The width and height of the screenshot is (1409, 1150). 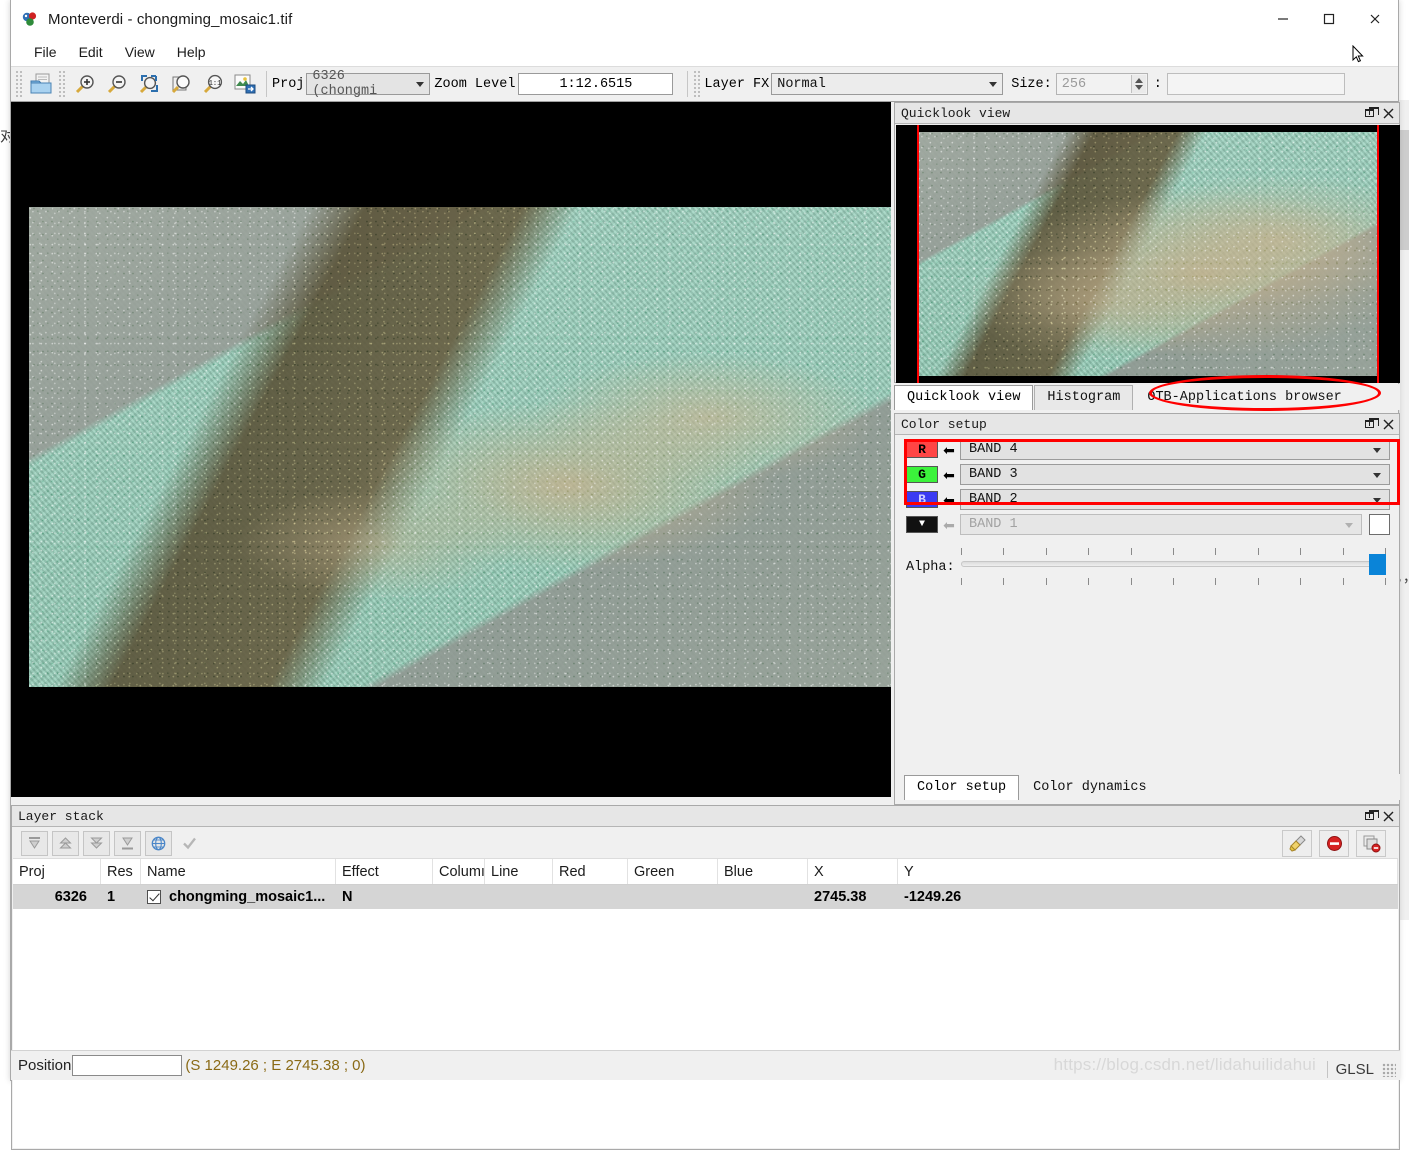 What do you see at coordinates (964, 397) in the screenshot?
I see `tab-quicklook-view: Quicklook view` at bounding box center [964, 397].